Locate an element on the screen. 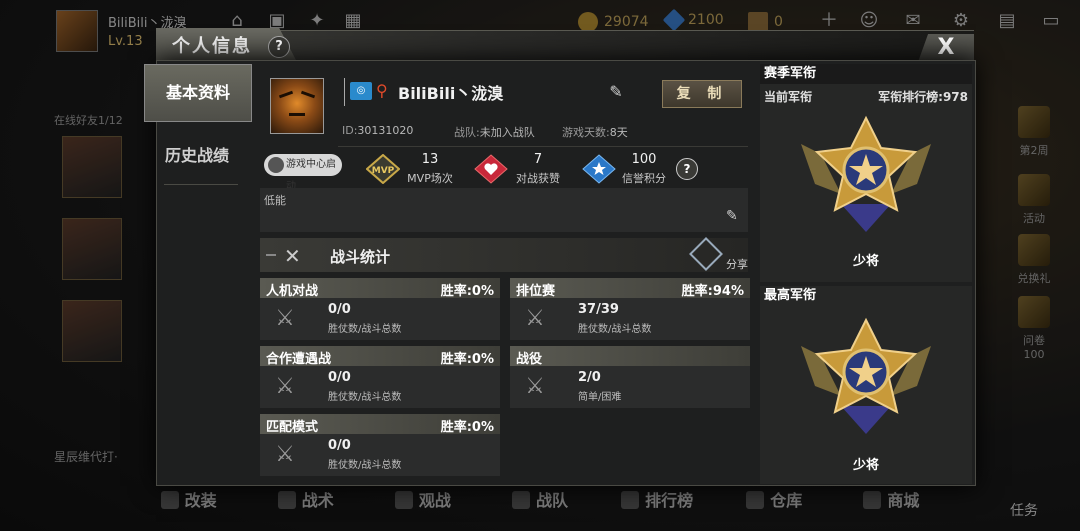 This screenshot has width=1080, height=531. modal-sidebar: 基本资料 历史战绩 is located at coordinates (198, 274).